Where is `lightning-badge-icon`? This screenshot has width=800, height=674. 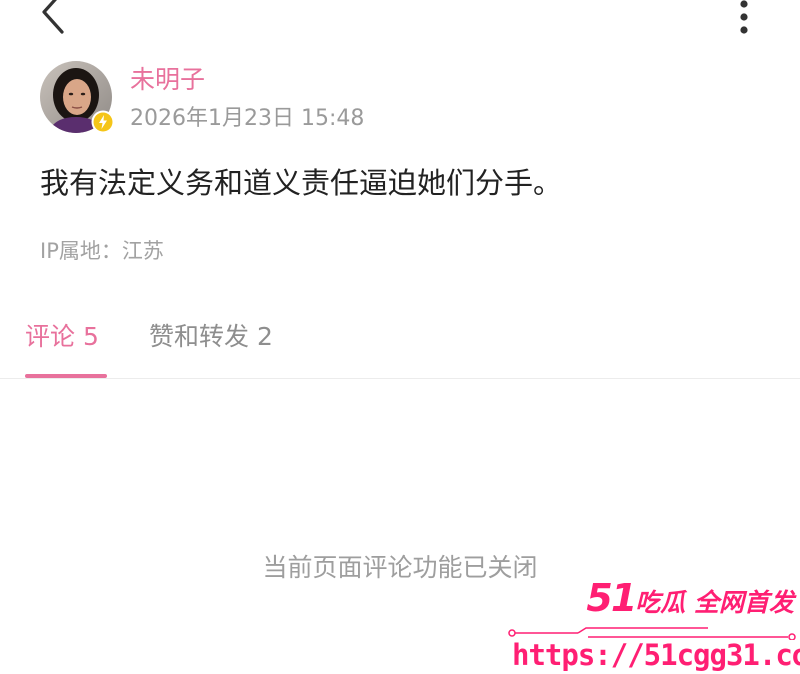
lightning-badge-icon is located at coordinates (103, 122).